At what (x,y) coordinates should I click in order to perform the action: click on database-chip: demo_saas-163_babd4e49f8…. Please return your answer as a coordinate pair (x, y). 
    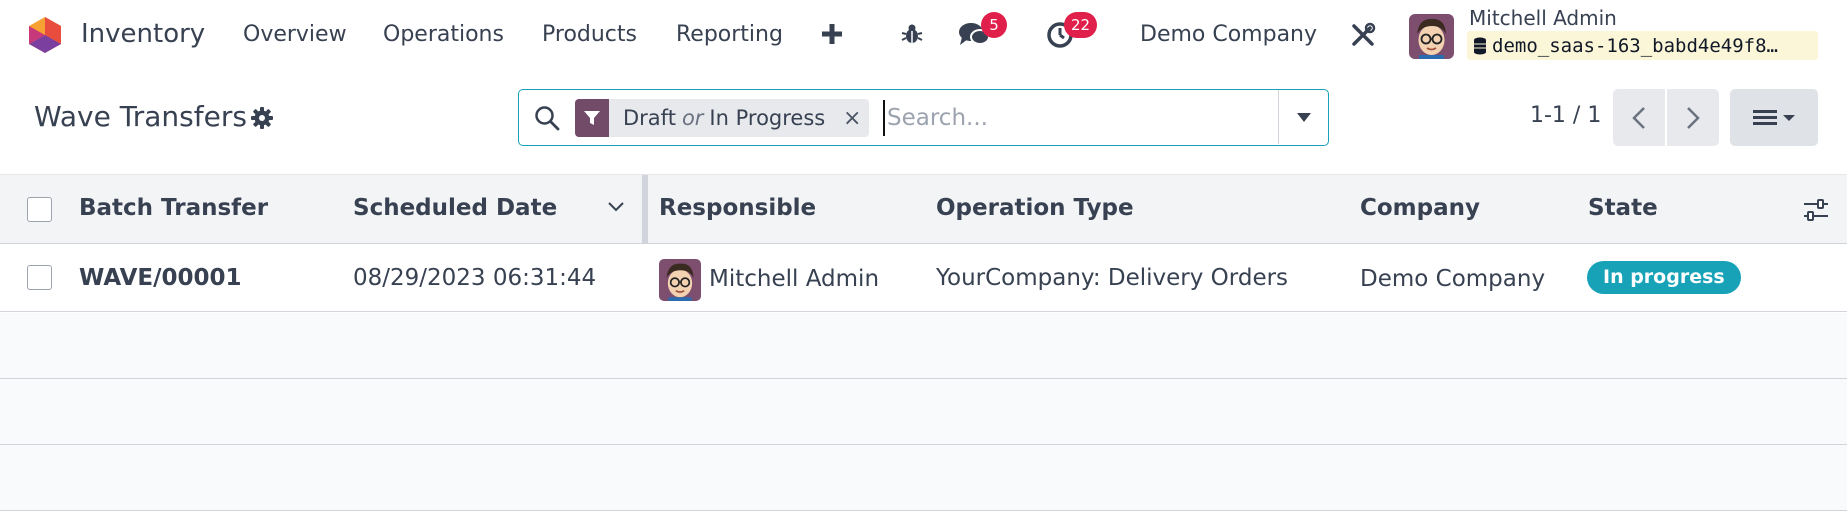
    Looking at the image, I should click on (1642, 45).